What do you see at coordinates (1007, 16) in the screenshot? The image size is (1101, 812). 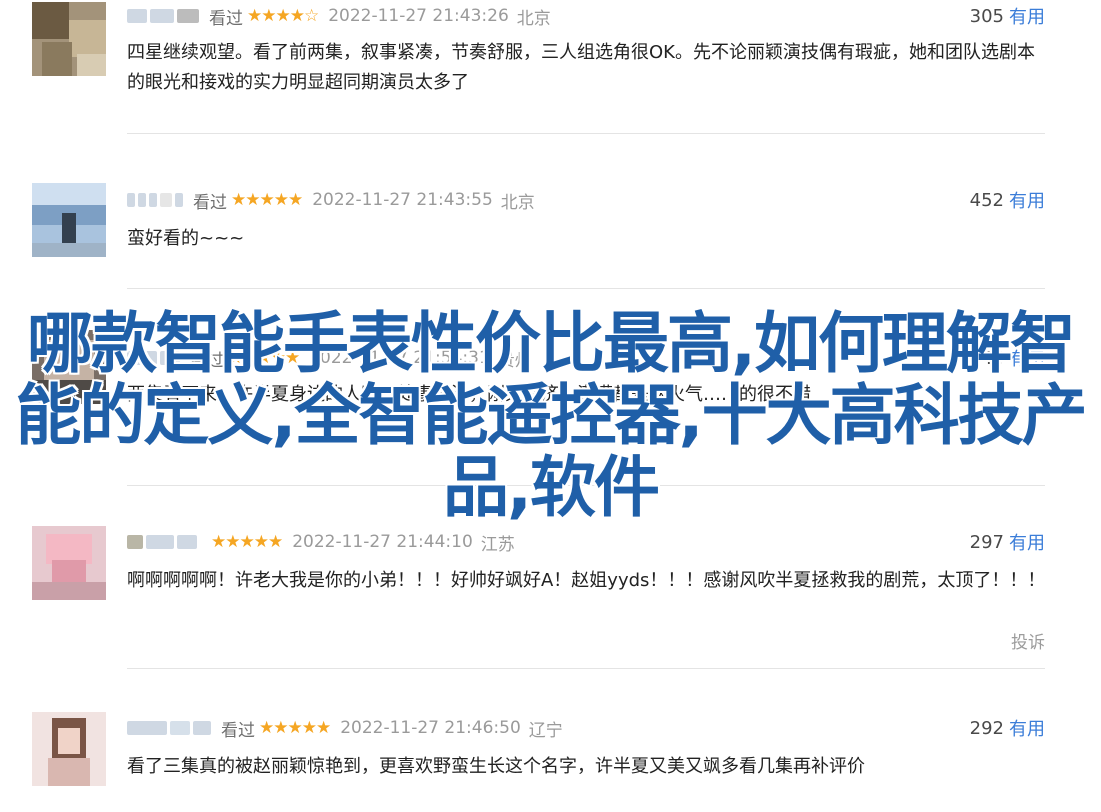 I see `vote-area: 305 有用` at bounding box center [1007, 16].